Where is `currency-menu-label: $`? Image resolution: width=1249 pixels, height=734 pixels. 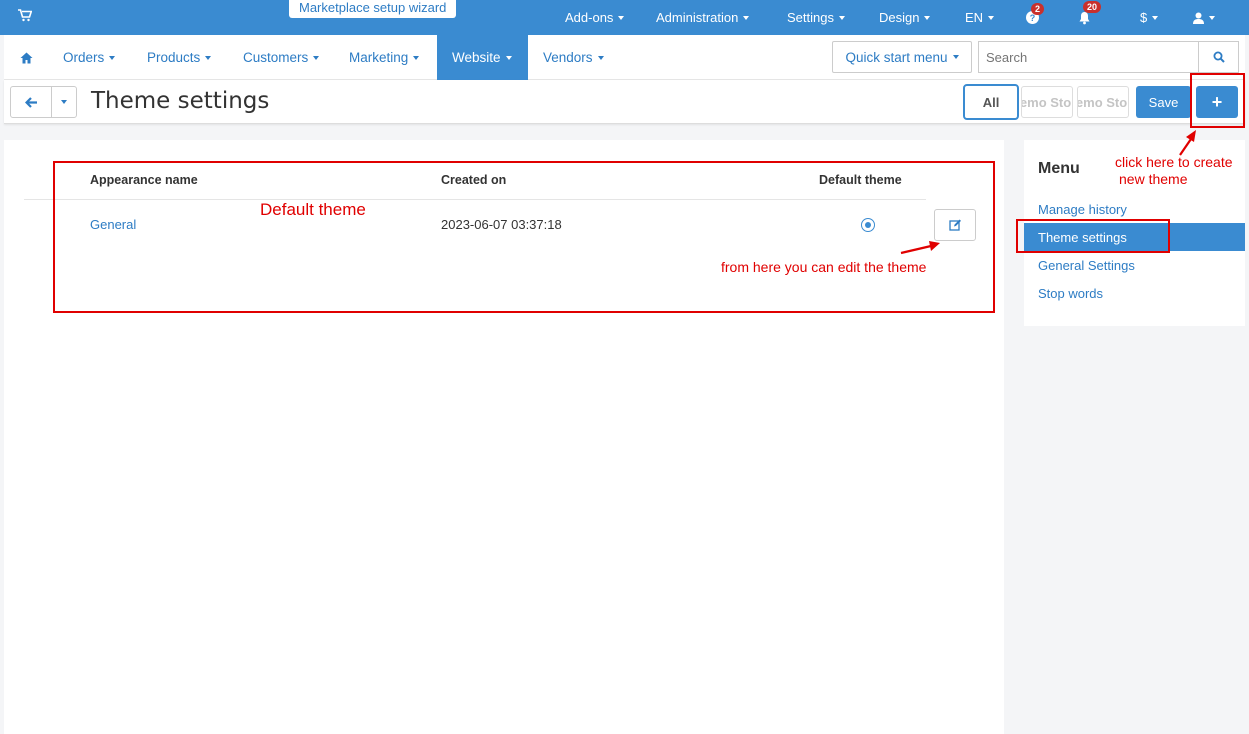 currency-menu-label: $ is located at coordinates (1144, 17).